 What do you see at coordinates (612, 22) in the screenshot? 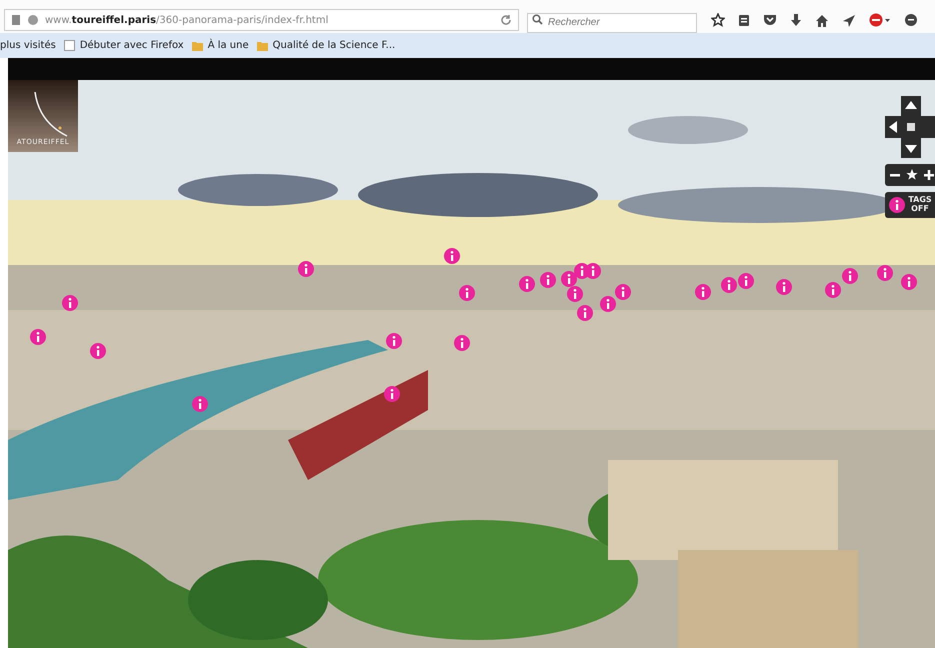
I see `search-field: Rechercher` at bounding box center [612, 22].